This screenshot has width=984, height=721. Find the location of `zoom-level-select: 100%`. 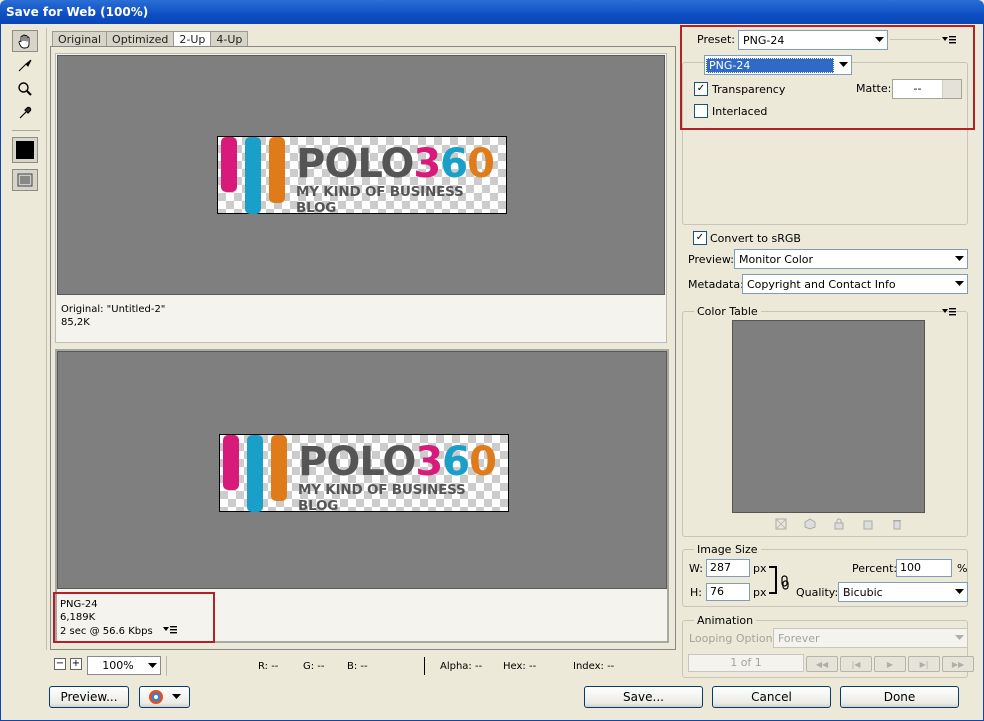

zoom-level-select: 100% is located at coordinates (124, 665).